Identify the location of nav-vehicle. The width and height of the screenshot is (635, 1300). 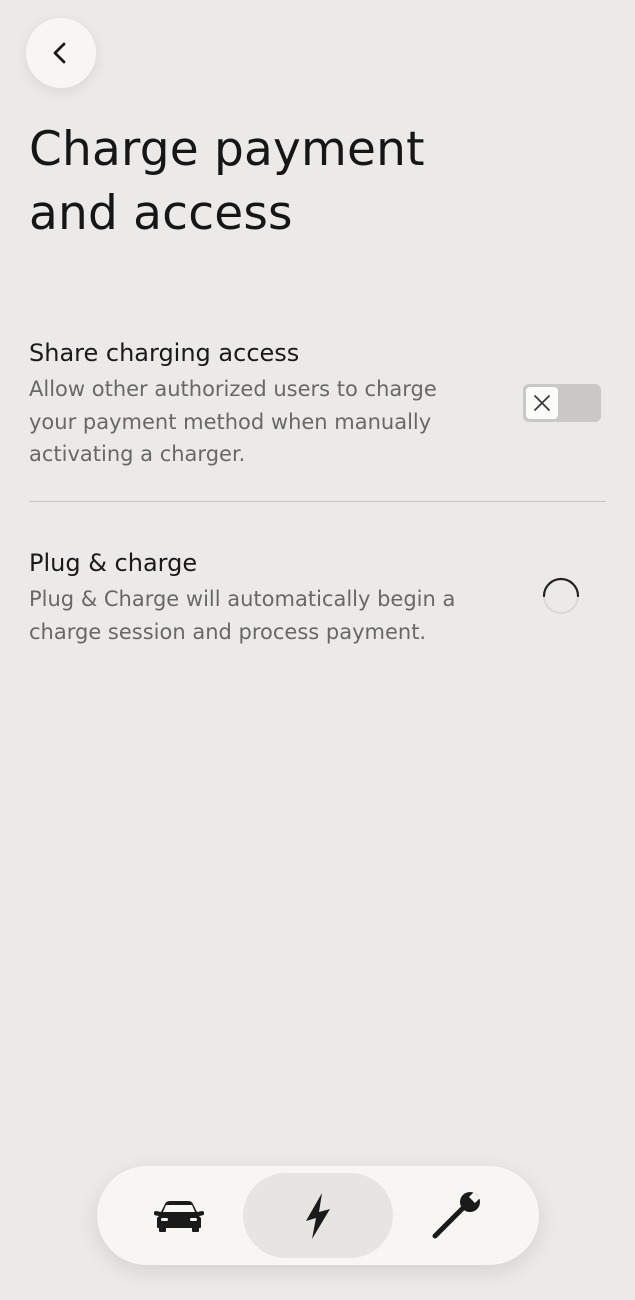
(179, 1215).